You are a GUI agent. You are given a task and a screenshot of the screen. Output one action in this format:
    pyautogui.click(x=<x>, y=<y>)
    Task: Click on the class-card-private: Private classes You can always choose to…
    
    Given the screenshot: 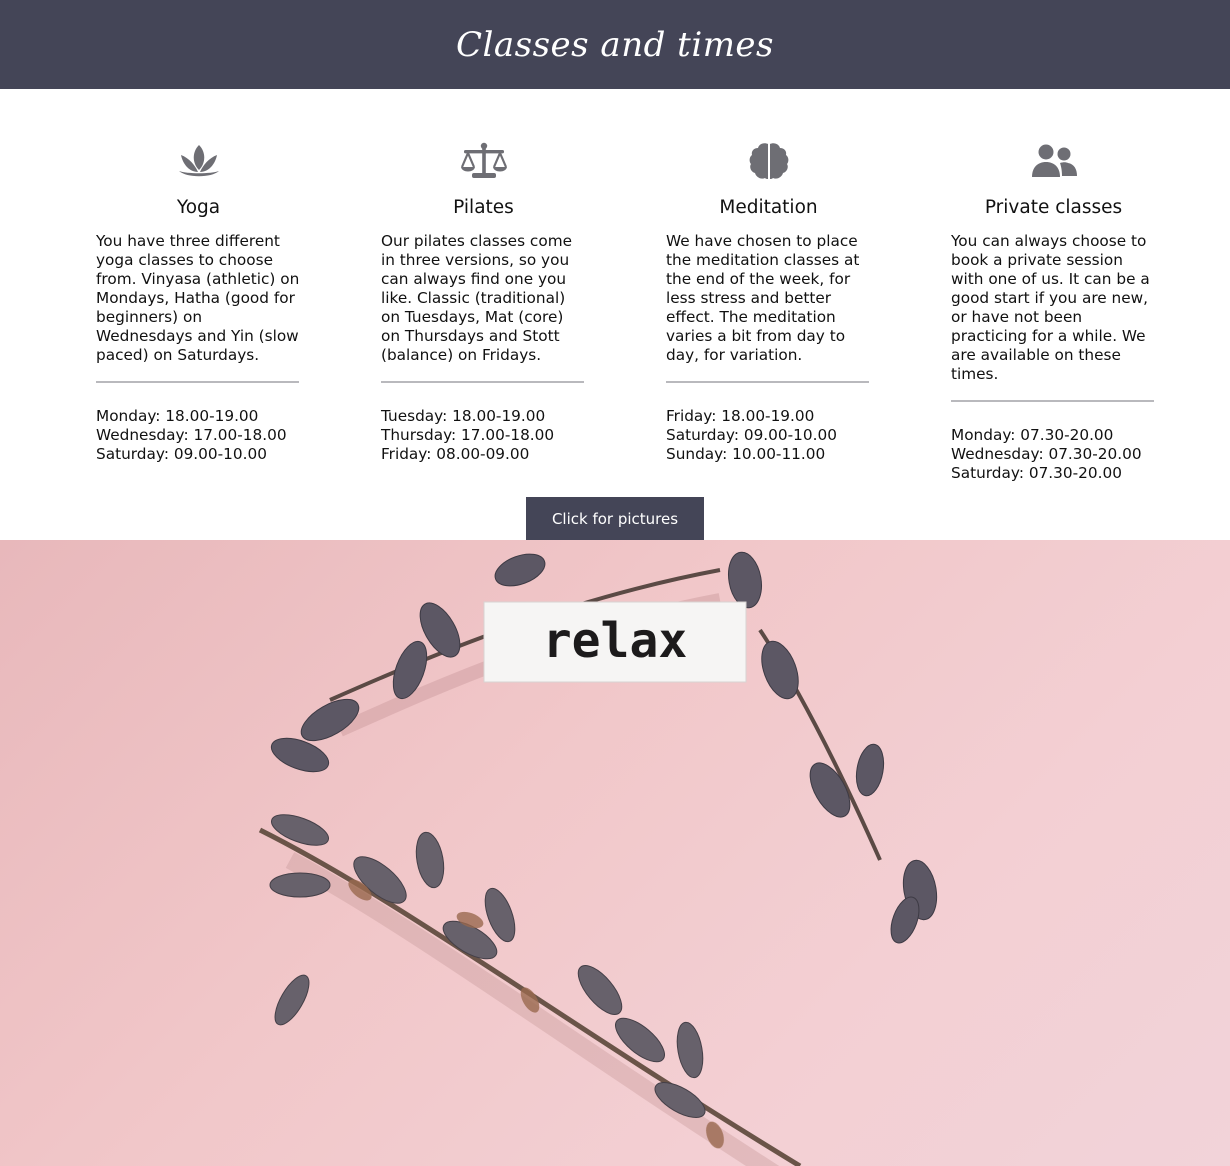 What is the action you would take?
    pyautogui.click(x=1053, y=311)
    